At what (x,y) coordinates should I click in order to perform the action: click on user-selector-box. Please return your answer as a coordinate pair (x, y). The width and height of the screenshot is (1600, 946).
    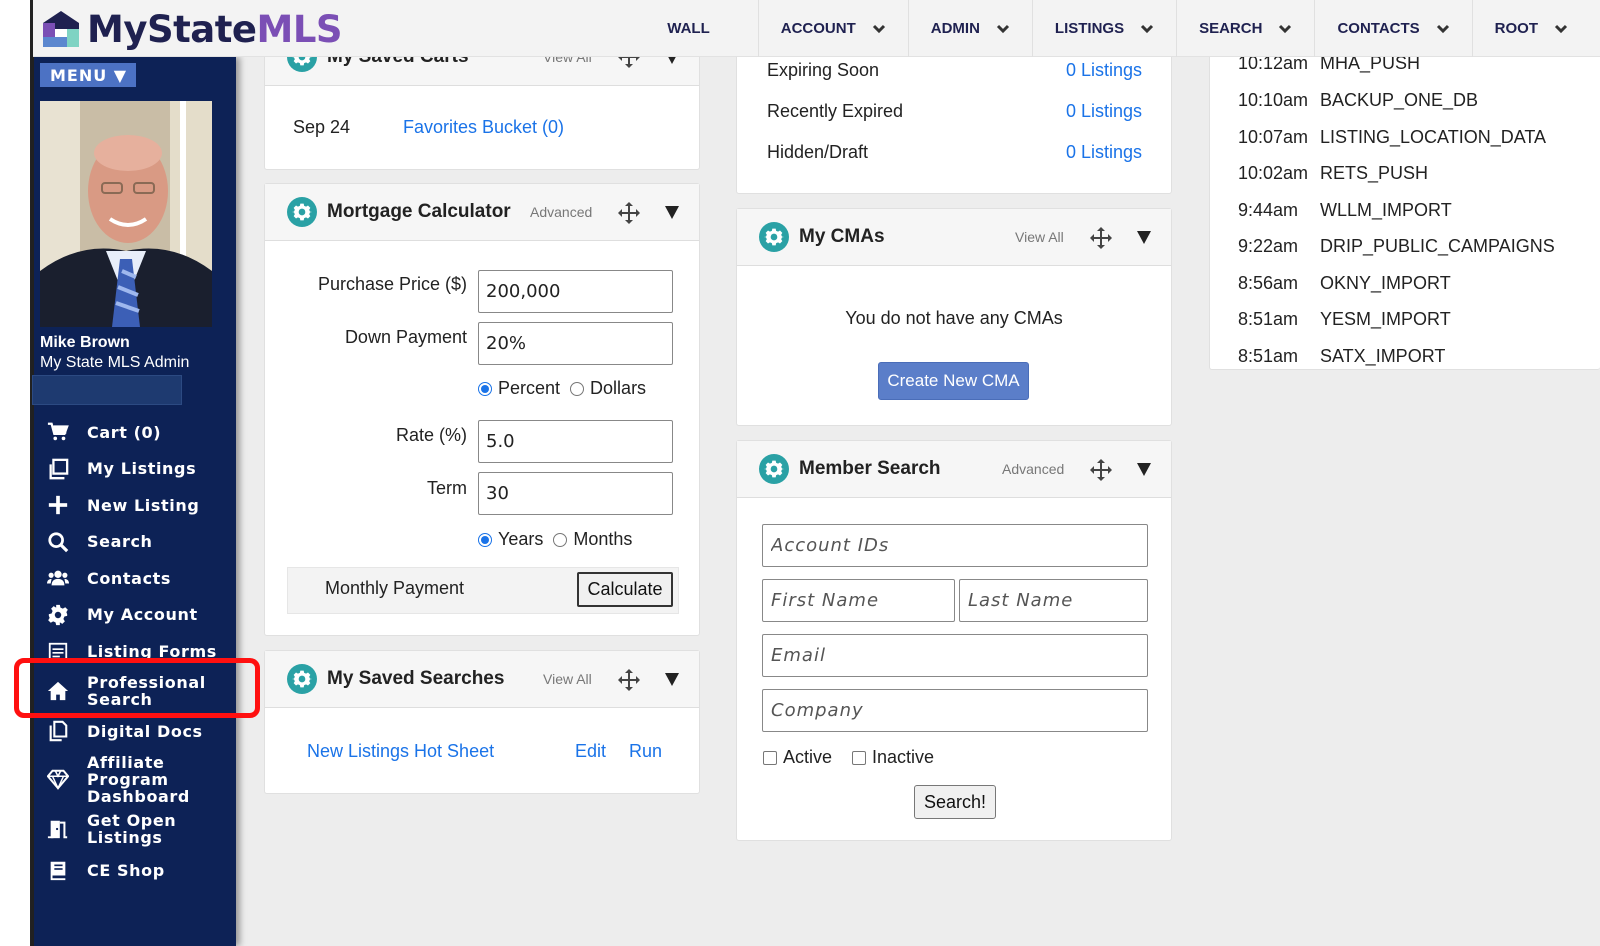
    Looking at the image, I should click on (107, 390).